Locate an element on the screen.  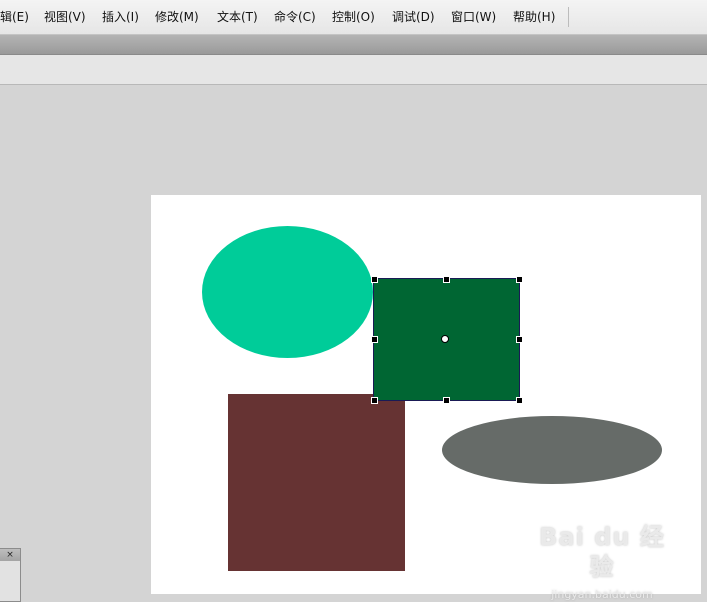
selection-handle-bottom is located at coordinates (446, 400).